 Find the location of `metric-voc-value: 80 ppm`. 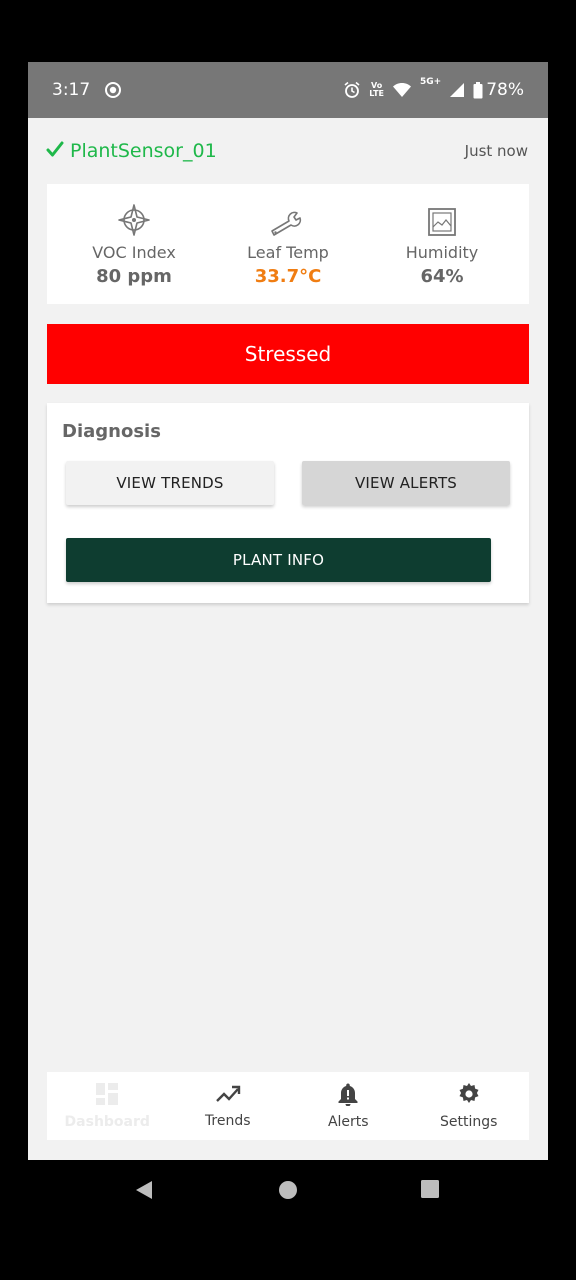

metric-voc-value: 80 ppm is located at coordinates (134, 276).